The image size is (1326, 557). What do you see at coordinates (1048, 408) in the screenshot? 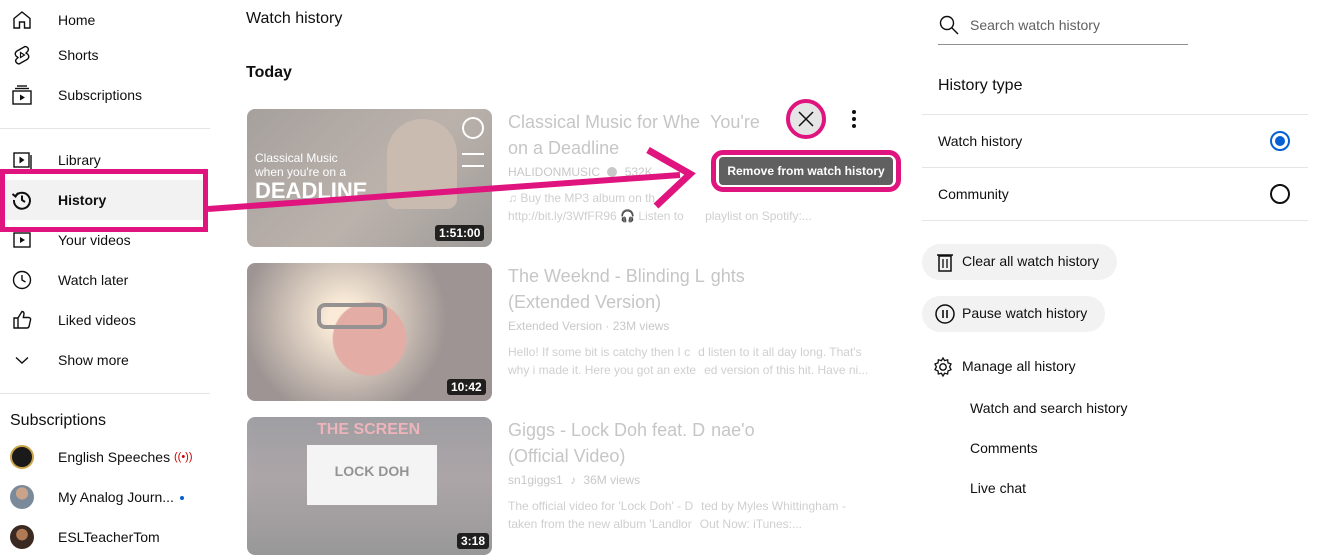
I see `watch-and-search-history-link: Watch and search history` at bounding box center [1048, 408].